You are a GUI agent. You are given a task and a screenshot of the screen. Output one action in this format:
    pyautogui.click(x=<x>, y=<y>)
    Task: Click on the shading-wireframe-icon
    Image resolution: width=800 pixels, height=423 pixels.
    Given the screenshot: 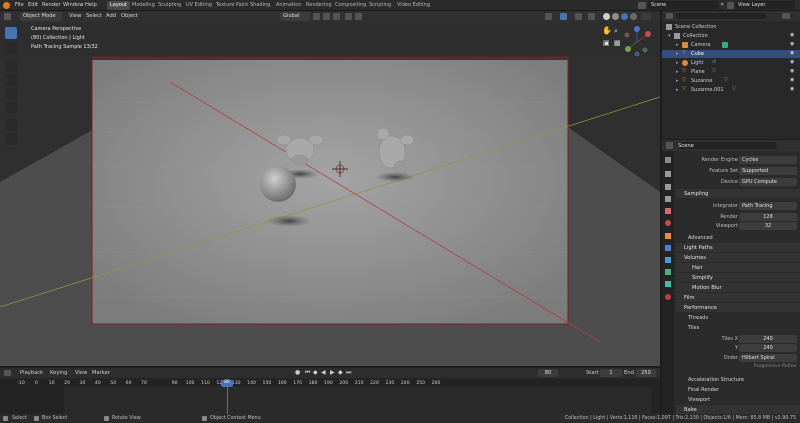 What is the action you would take?
    pyautogui.click(x=633, y=16)
    